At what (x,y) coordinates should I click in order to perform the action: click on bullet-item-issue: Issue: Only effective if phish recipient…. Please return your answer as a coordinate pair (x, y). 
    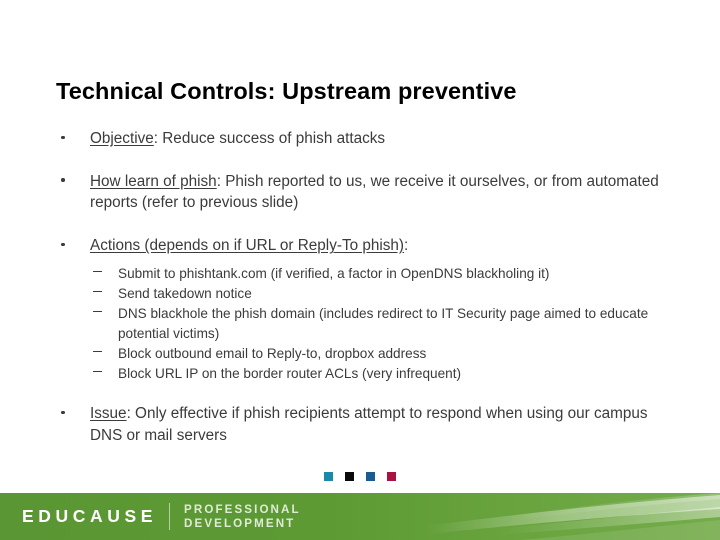
    Looking at the image, I should click on (360, 424).